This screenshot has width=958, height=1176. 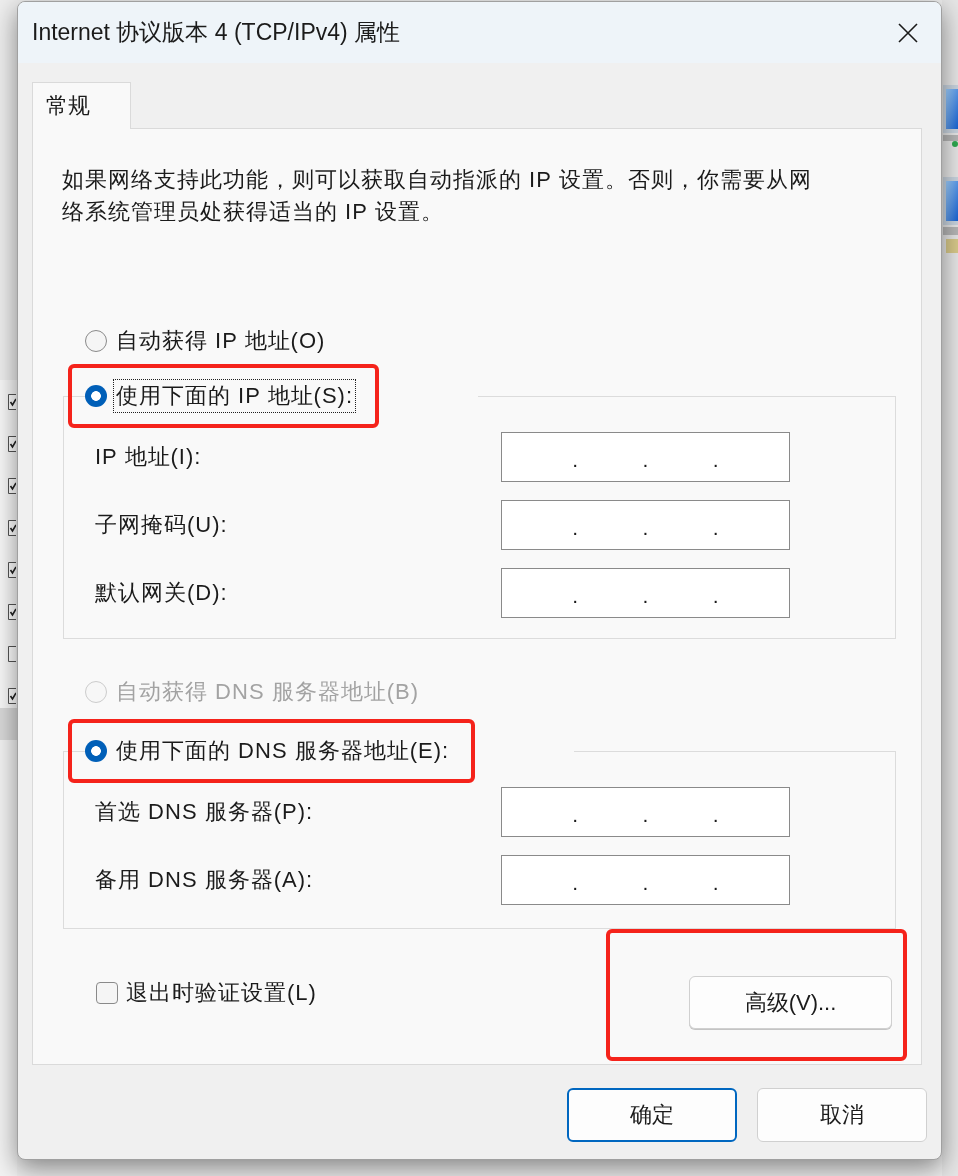 What do you see at coordinates (283, 751) in the screenshot?
I see `radio-label: 使用下面的 DNS 服务器地址(E):` at bounding box center [283, 751].